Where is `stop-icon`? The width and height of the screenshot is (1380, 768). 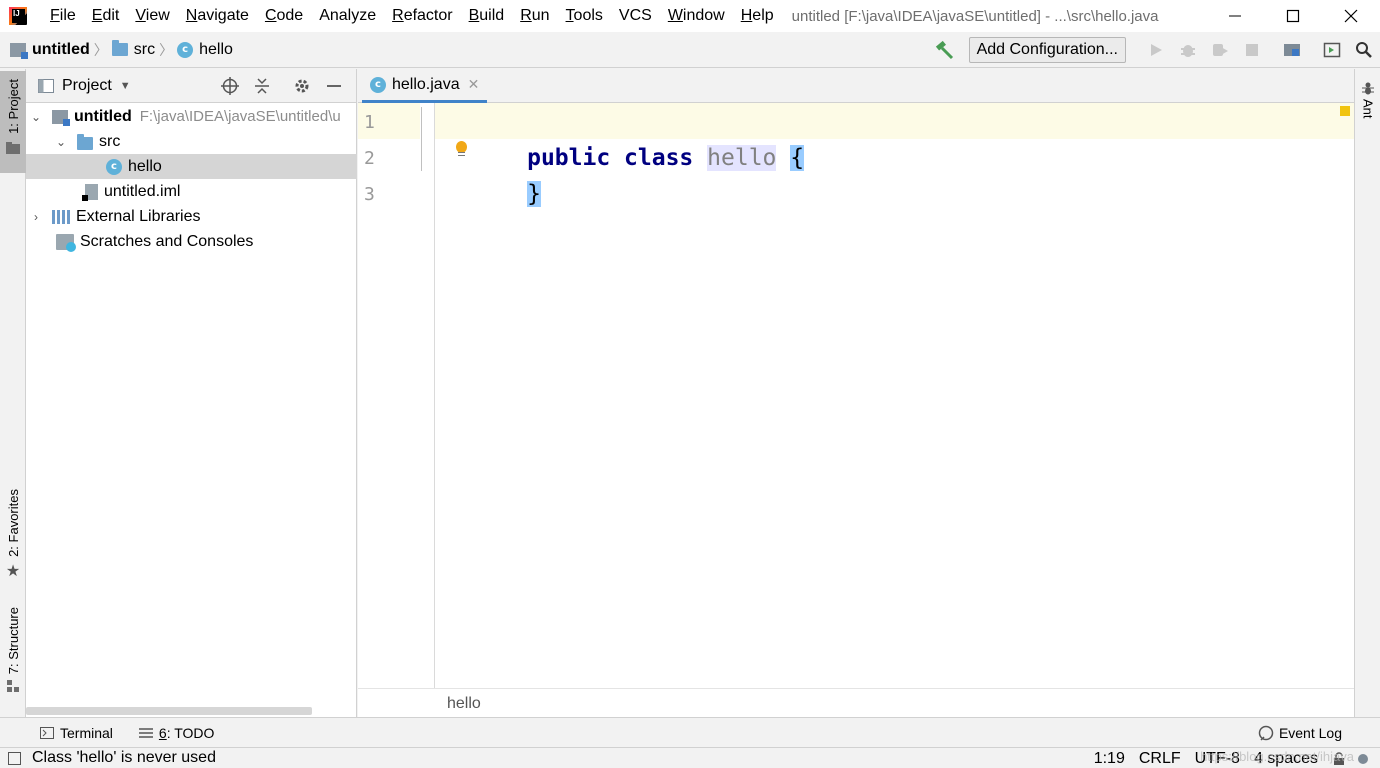 stop-icon is located at coordinates (1252, 50).